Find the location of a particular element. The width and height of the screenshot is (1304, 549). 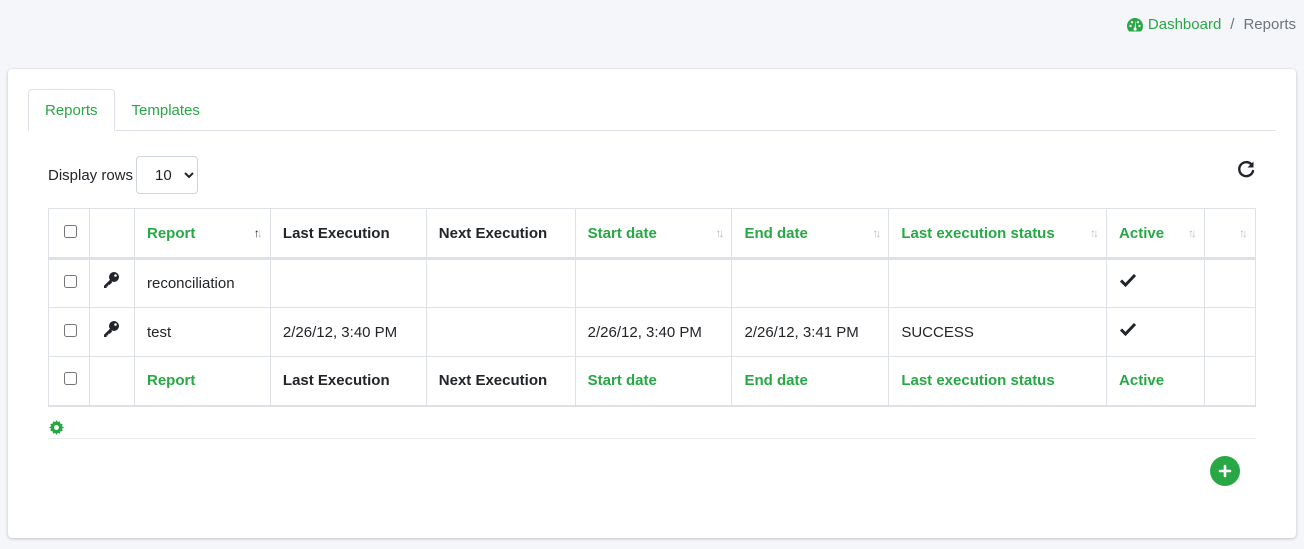

cell-last-execution-status: SUCCESS is located at coordinates (998, 332).